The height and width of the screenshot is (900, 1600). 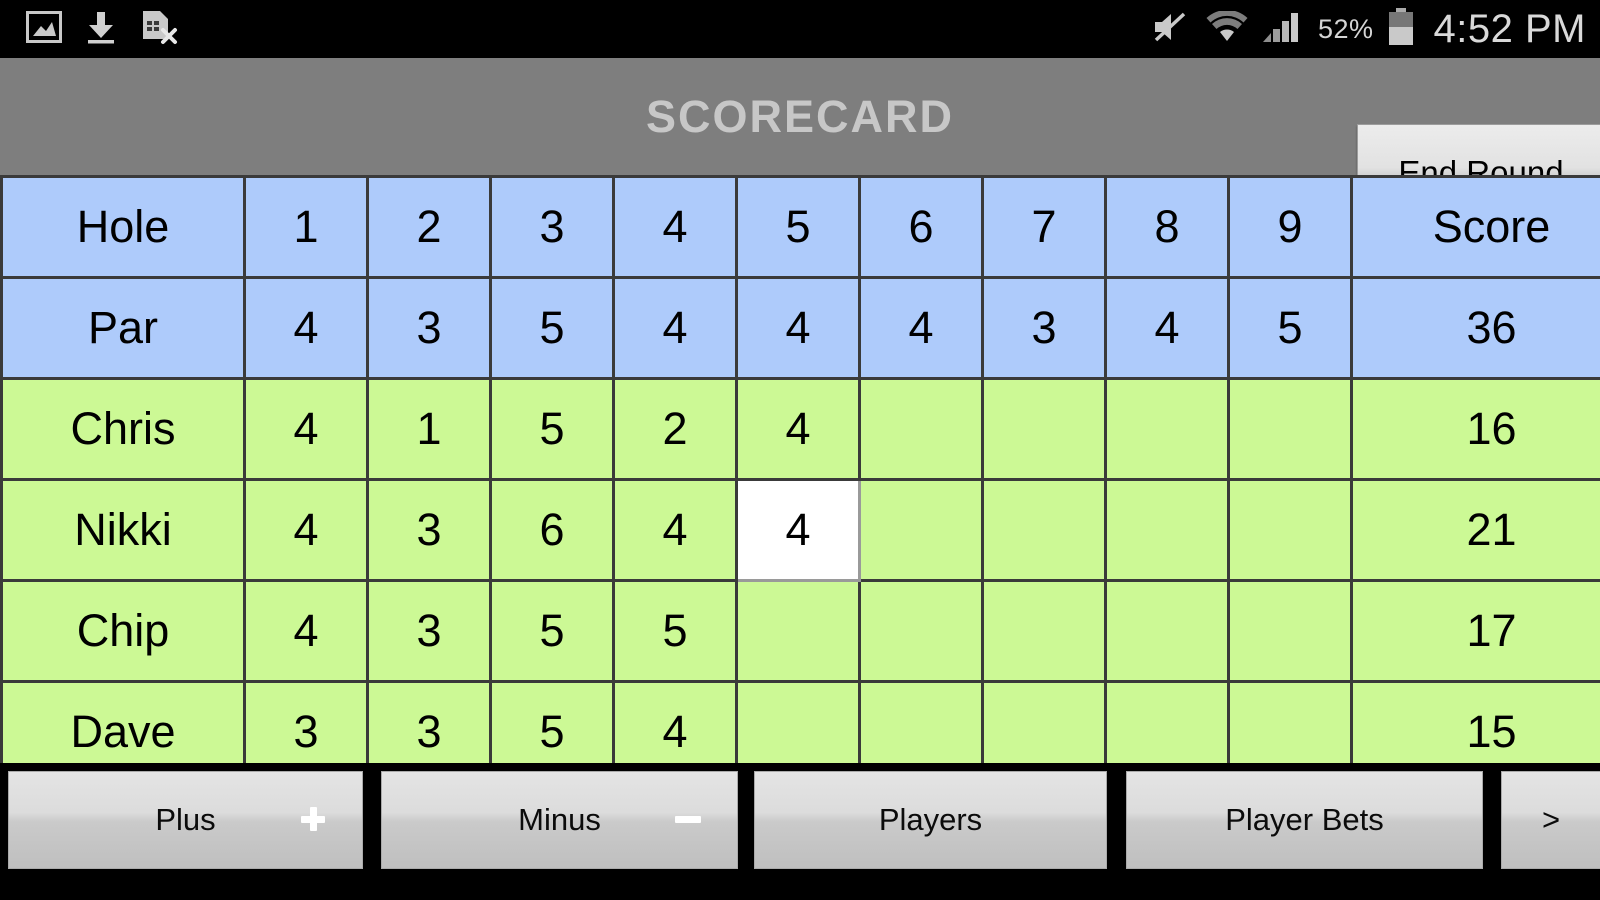 I want to click on player-name-cell: Nikki, so click(x=123, y=530).